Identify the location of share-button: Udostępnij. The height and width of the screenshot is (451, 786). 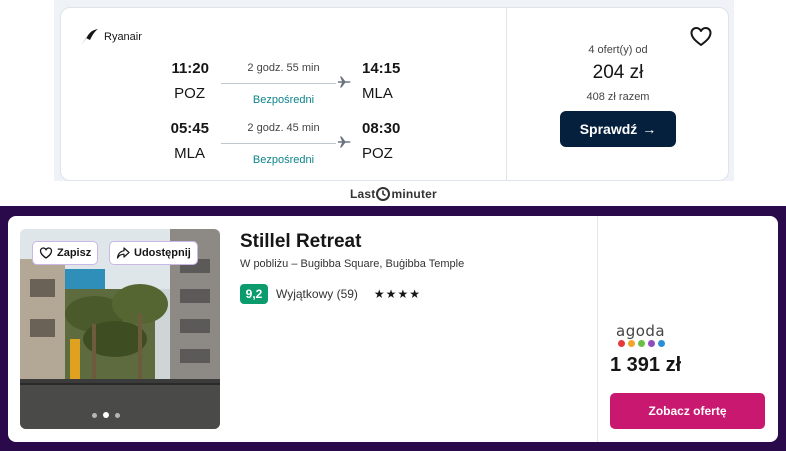
(153, 253).